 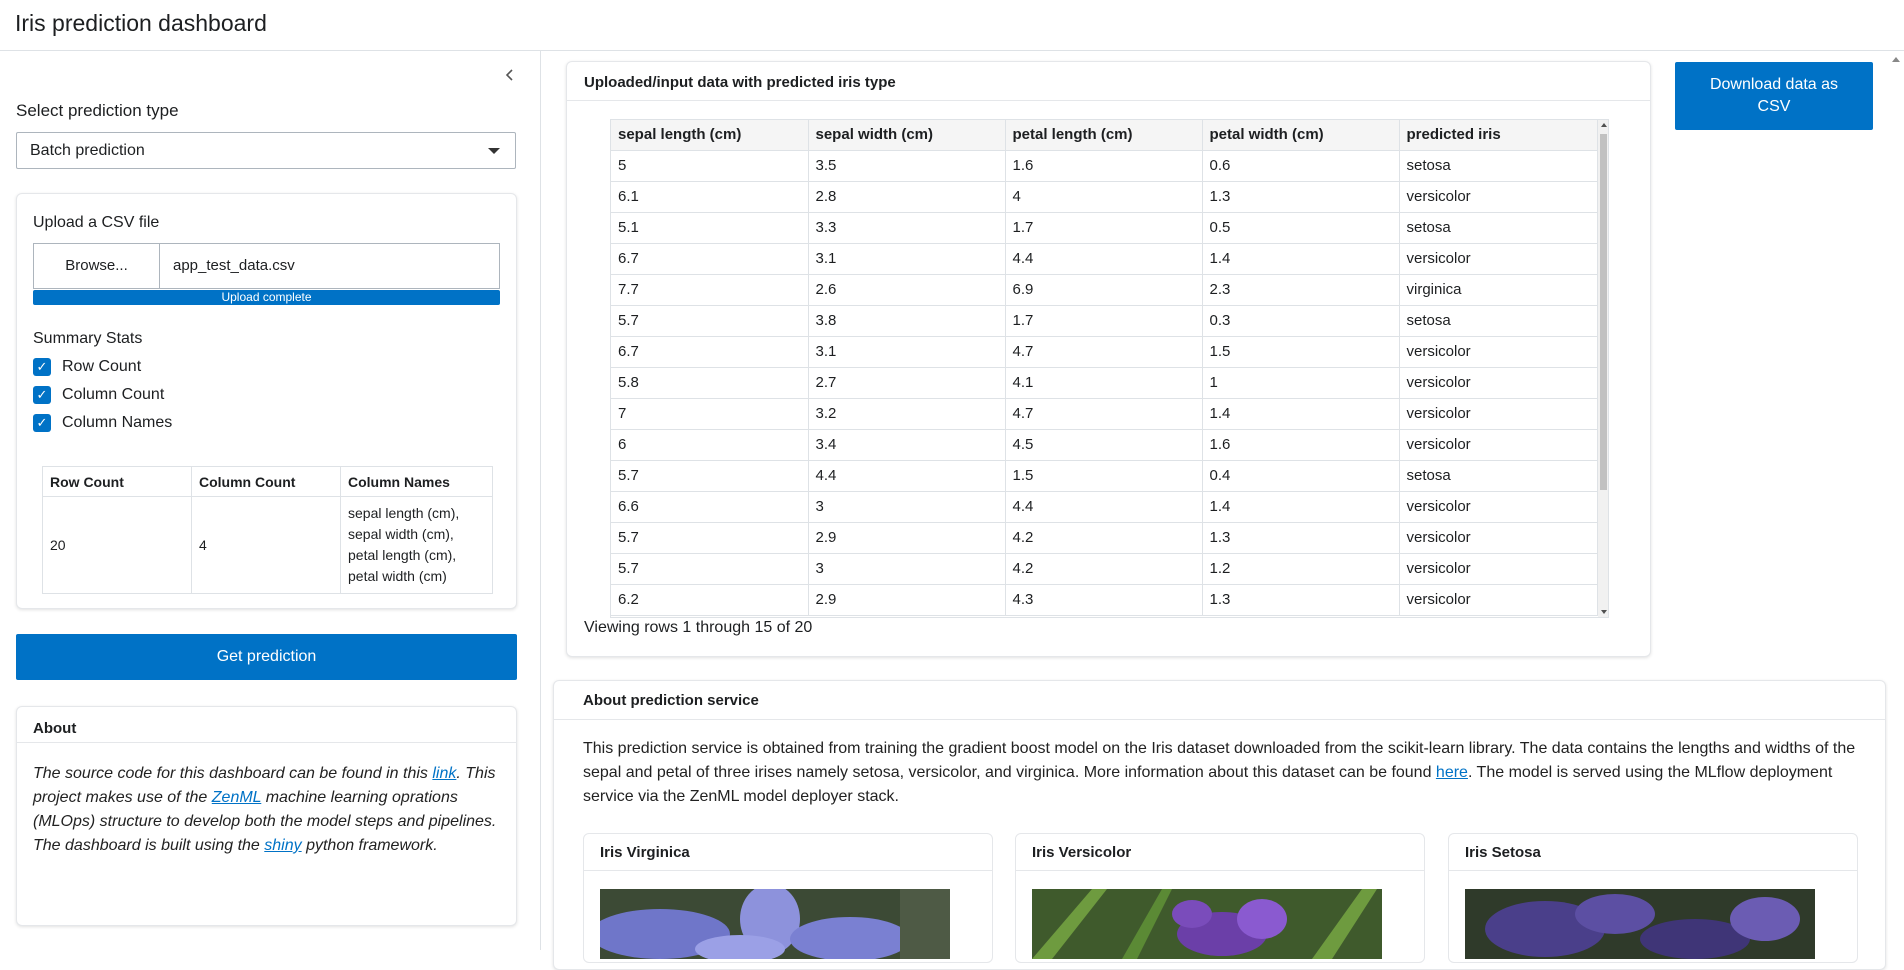 I want to click on grid-scroll-thumb, so click(x=1603, y=312).